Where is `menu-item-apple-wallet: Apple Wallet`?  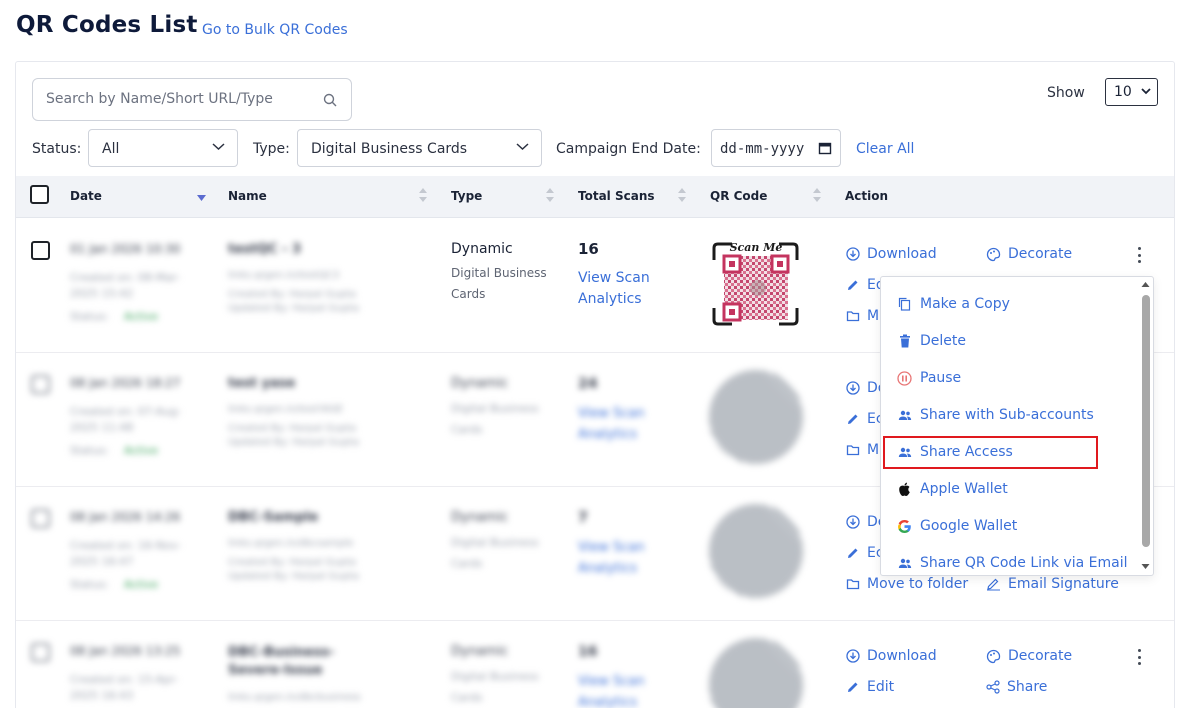
menu-item-apple-wallet: Apple Wallet is located at coordinates (952, 489).